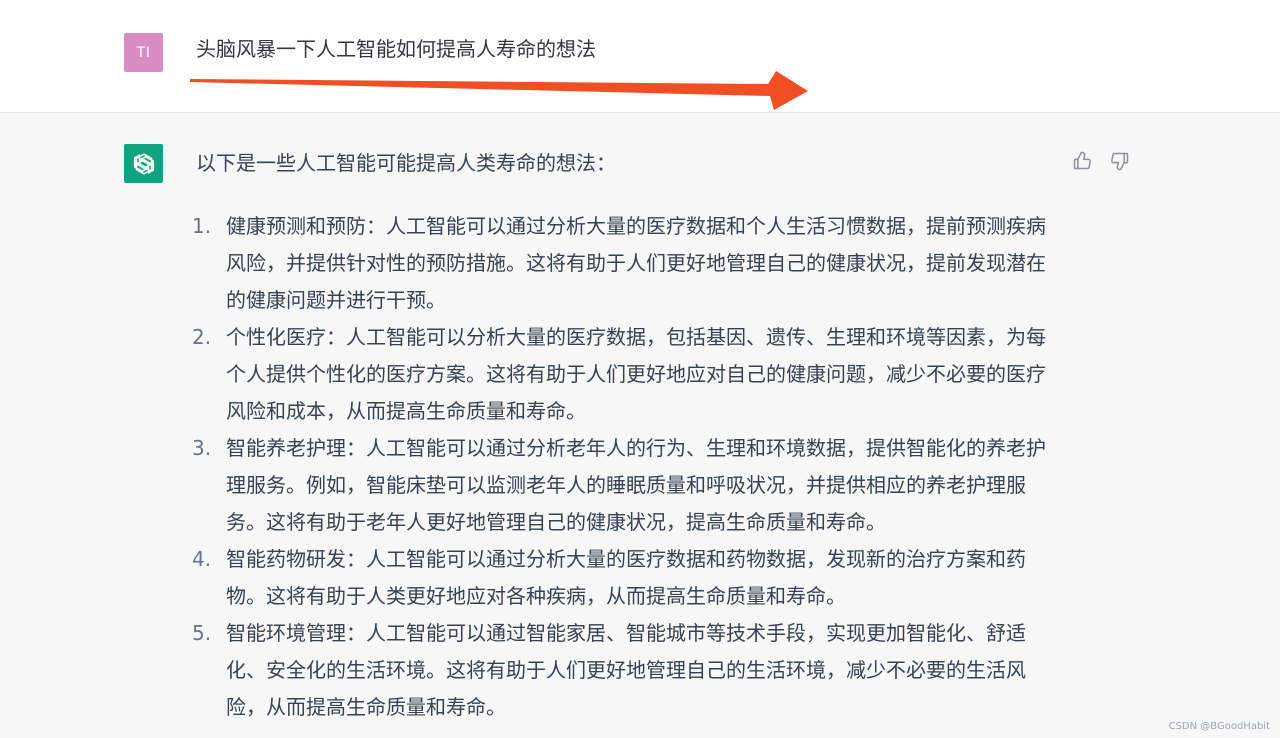  I want to click on thumbs-up-icon, so click(1082, 160).